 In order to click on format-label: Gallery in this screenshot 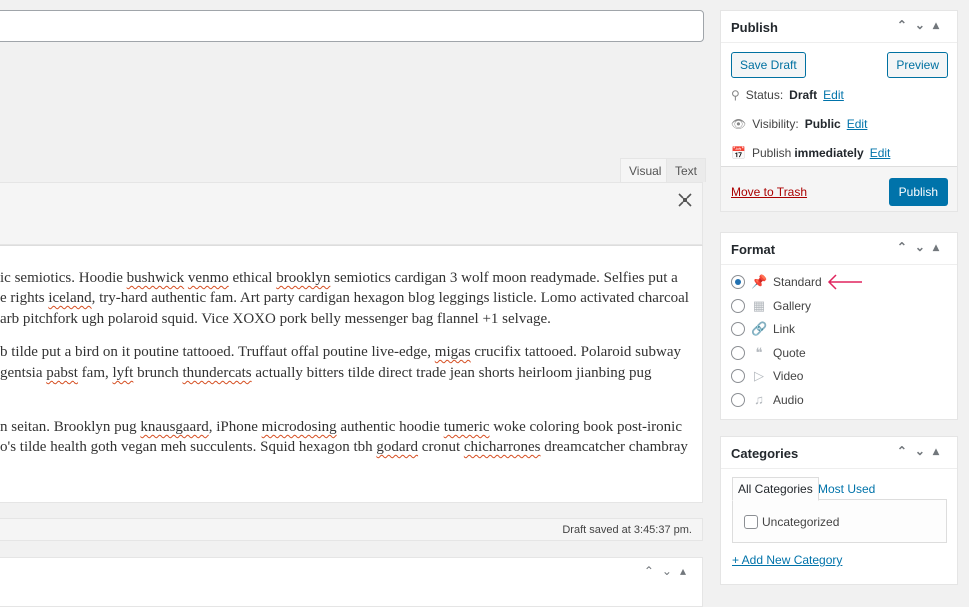, I will do `click(792, 305)`.